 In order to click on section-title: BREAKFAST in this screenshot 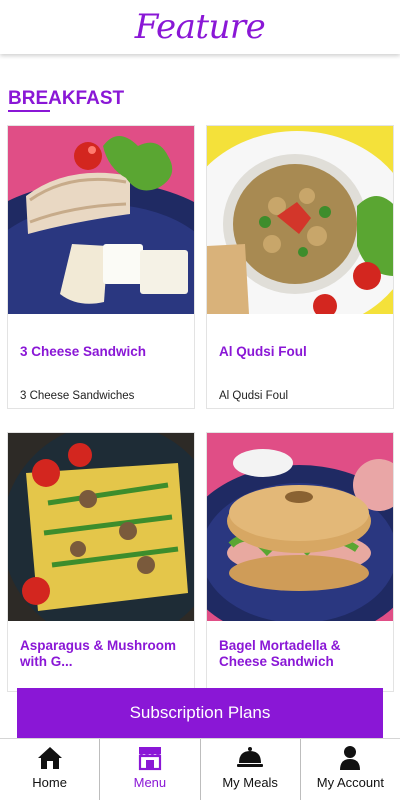, I will do `click(66, 98)`.